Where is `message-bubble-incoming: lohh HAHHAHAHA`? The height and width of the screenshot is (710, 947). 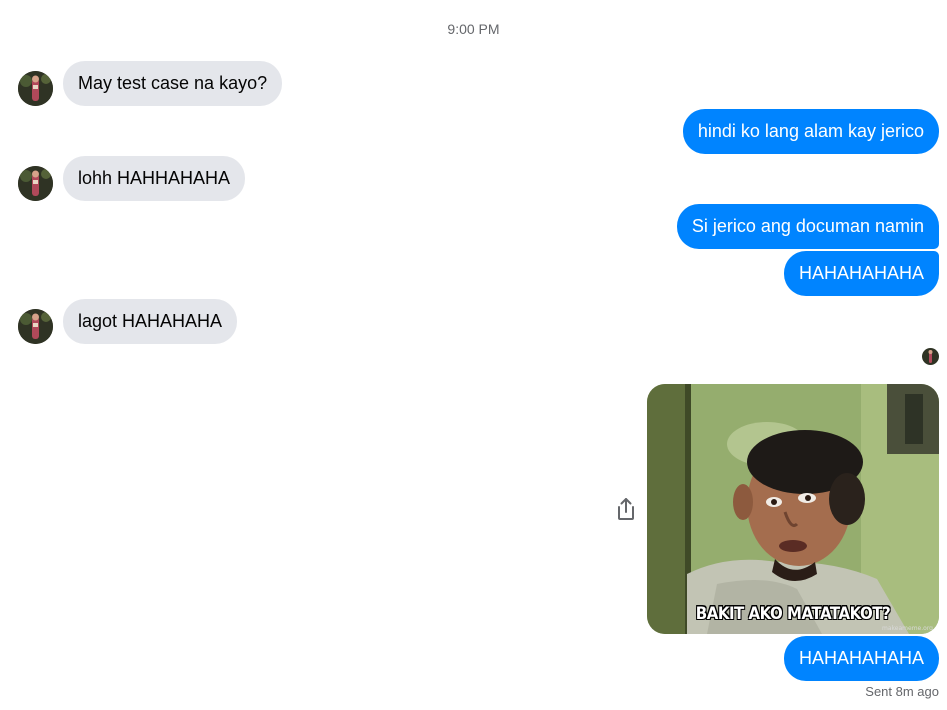 message-bubble-incoming: lohh HAHHAHAHA is located at coordinates (154, 178).